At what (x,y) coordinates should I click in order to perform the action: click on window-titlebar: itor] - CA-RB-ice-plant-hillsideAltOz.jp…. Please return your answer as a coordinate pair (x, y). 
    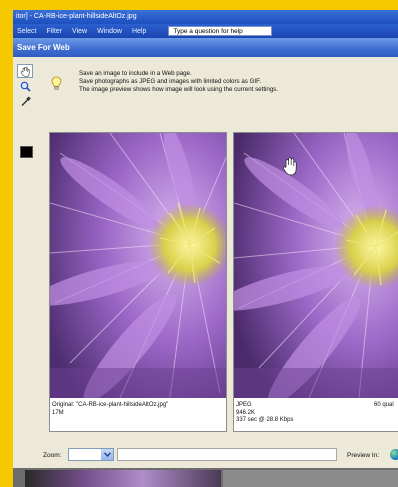
    Looking at the image, I should click on (205, 17).